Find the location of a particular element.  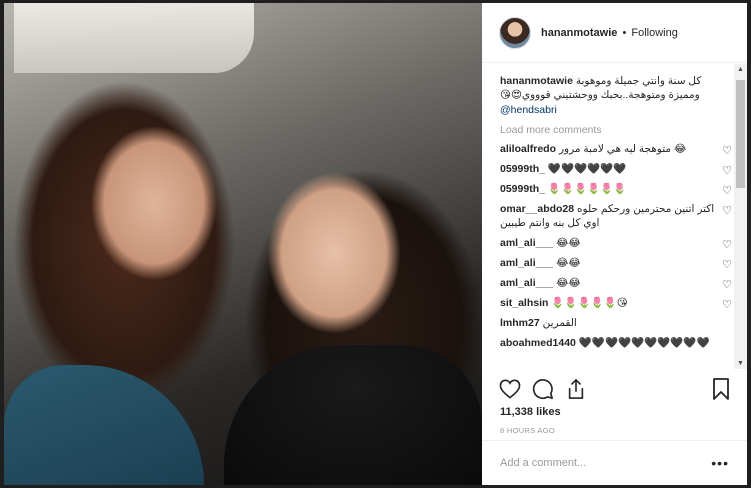

comment-icon is located at coordinates (543, 389).